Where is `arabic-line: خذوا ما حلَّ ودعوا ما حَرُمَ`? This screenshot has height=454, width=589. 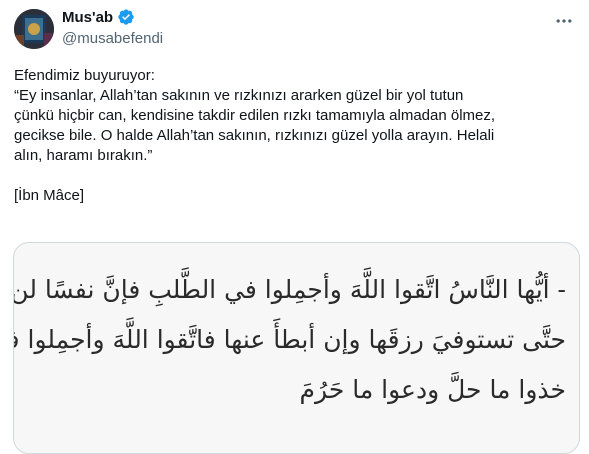
arabic-line: خذوا ما حلَّ ودعوا ما حَرُمَ is located at coordinates (432, 389).